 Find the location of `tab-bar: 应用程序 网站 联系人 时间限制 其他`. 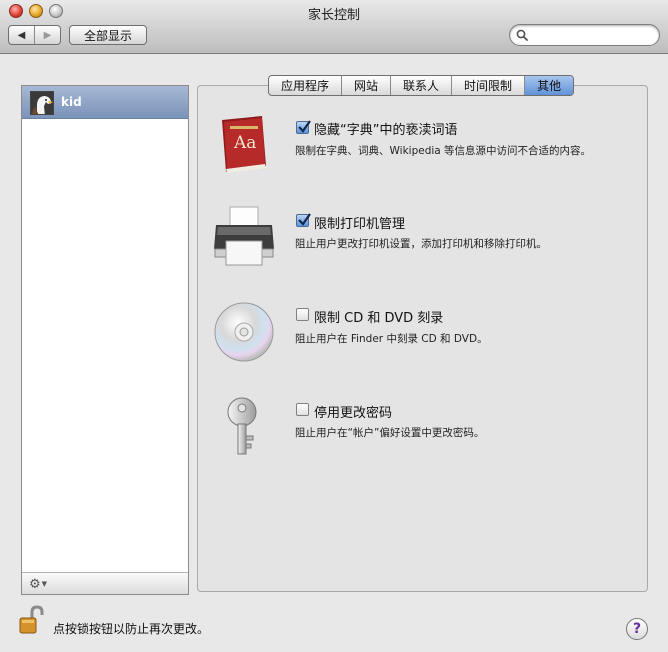

tab-bar: 应用程序 网站 联系人 时间限制 其他 is located at coordinates (421, 85).